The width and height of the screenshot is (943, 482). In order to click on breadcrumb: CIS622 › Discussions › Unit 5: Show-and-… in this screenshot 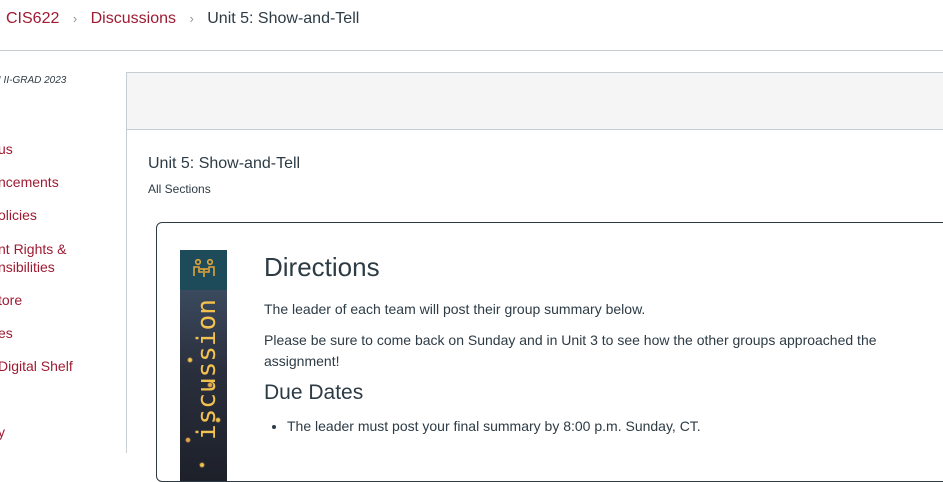, I will do `click(182, 19)`.